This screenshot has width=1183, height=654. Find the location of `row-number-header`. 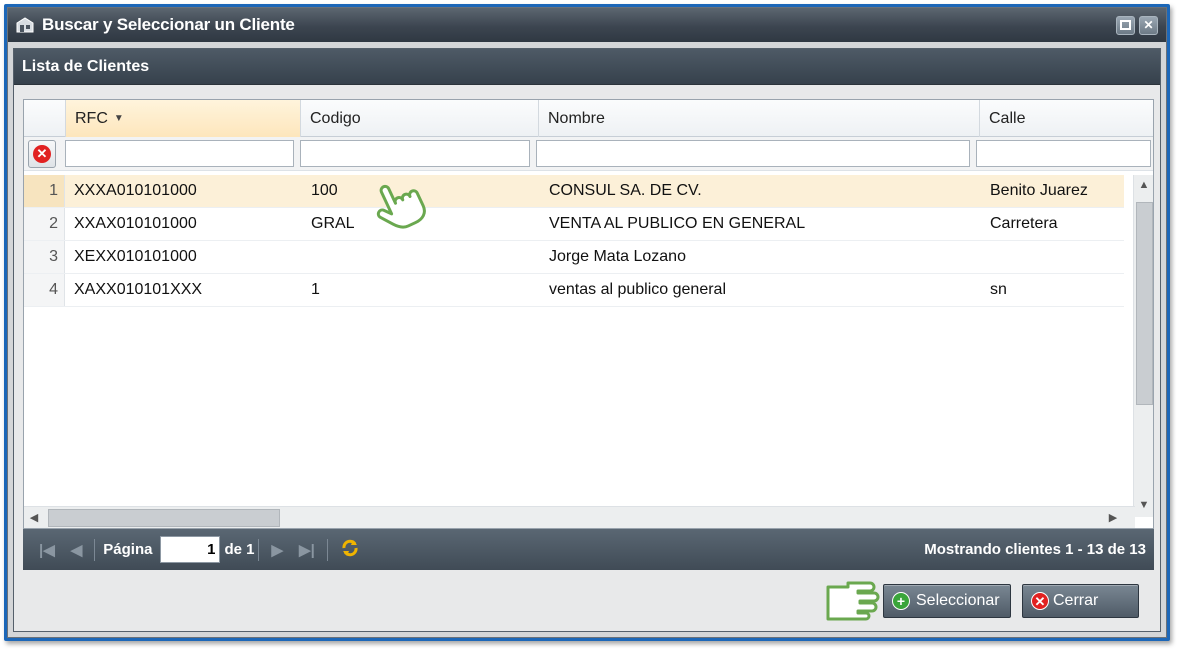

row-number-header is located at coordinates (45, 118).